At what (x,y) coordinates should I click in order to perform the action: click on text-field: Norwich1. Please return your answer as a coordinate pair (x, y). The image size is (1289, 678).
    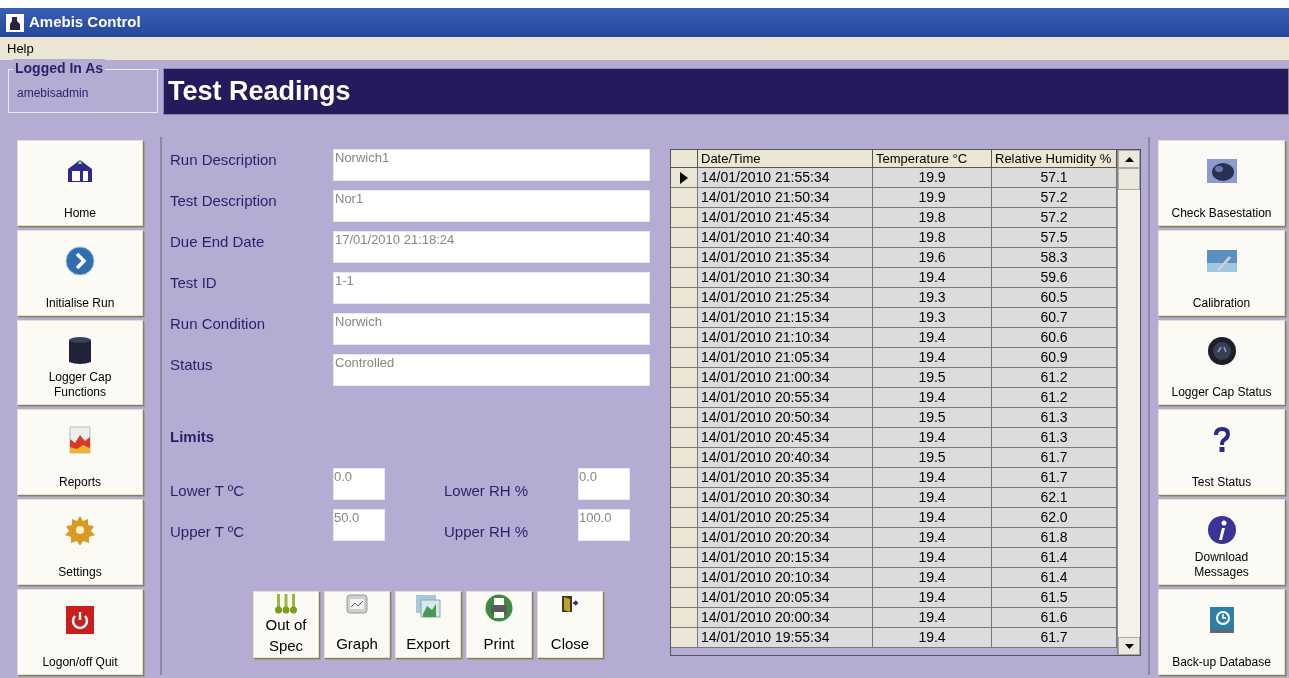
    Looking at the image, I should click on (491, 165).